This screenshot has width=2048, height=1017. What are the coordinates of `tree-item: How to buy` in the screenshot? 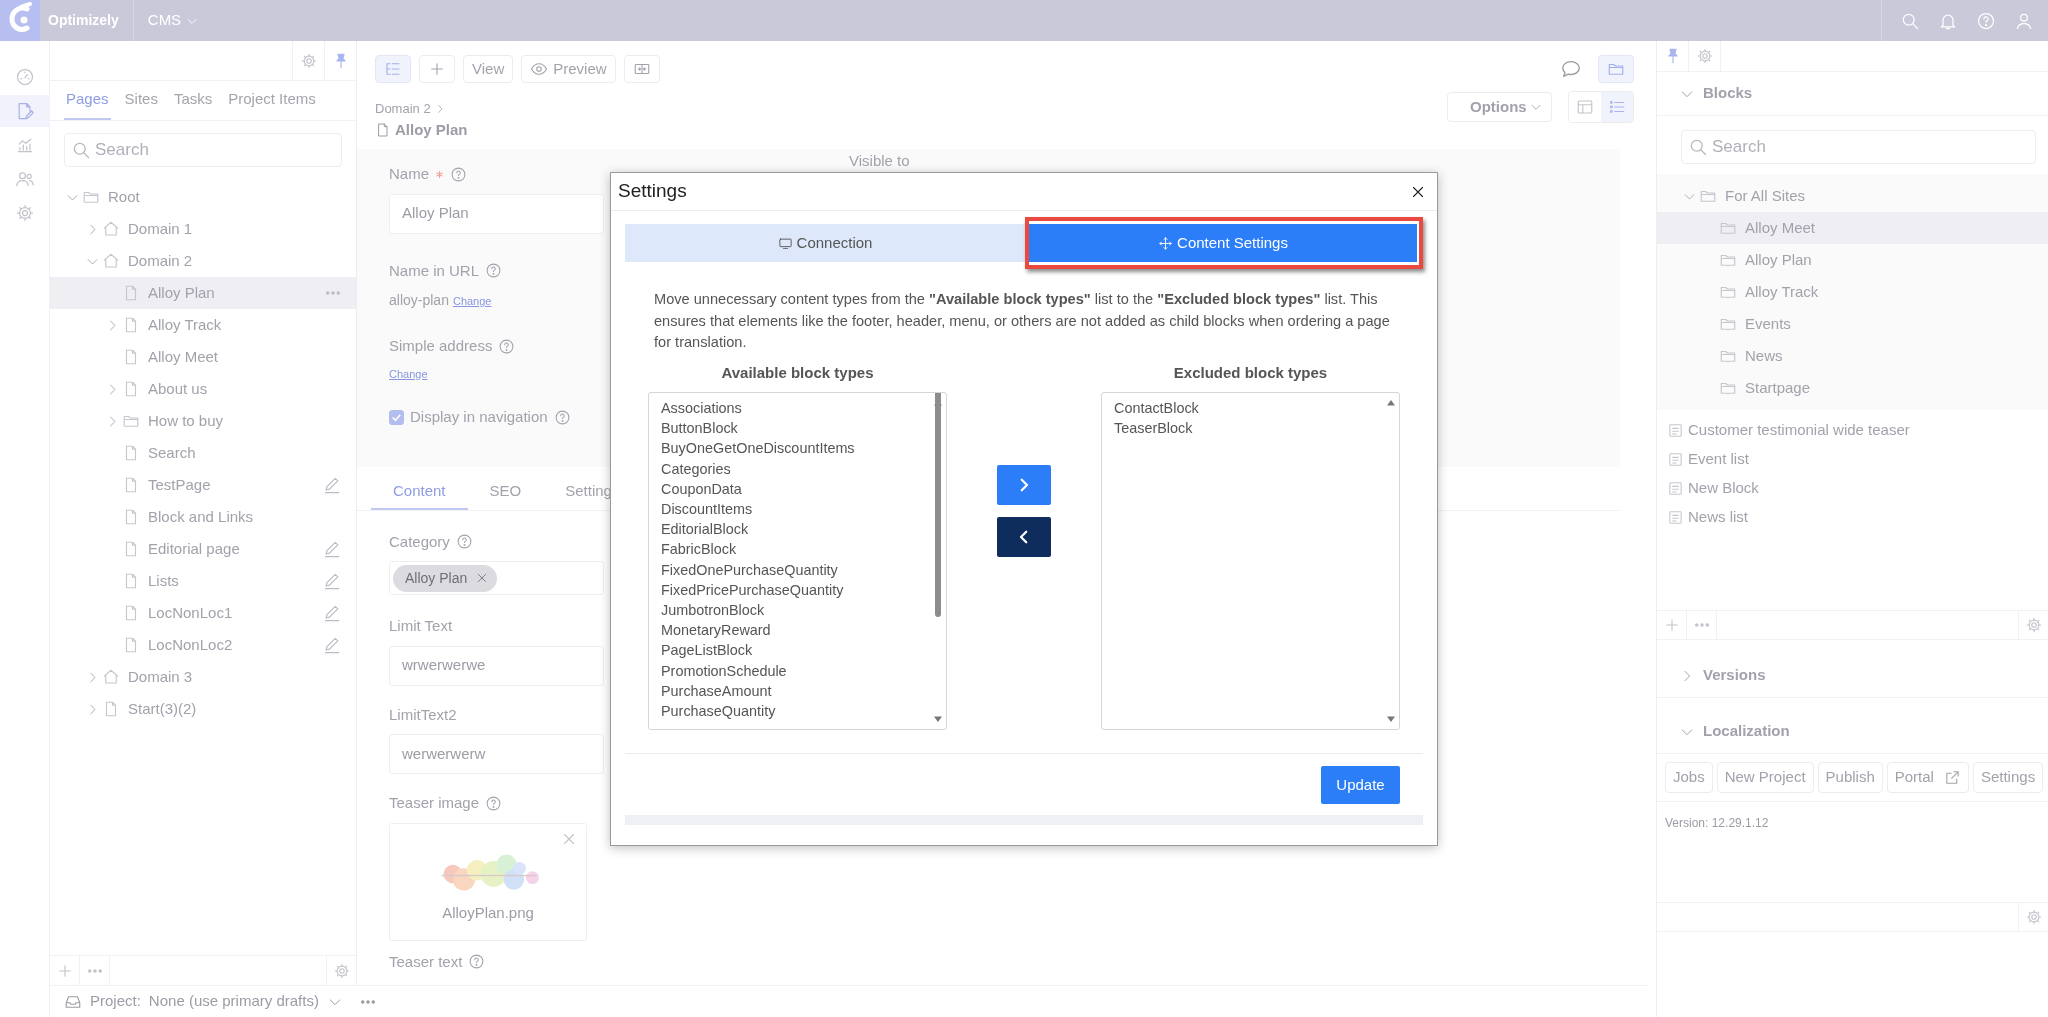 It's located at (203, 421).